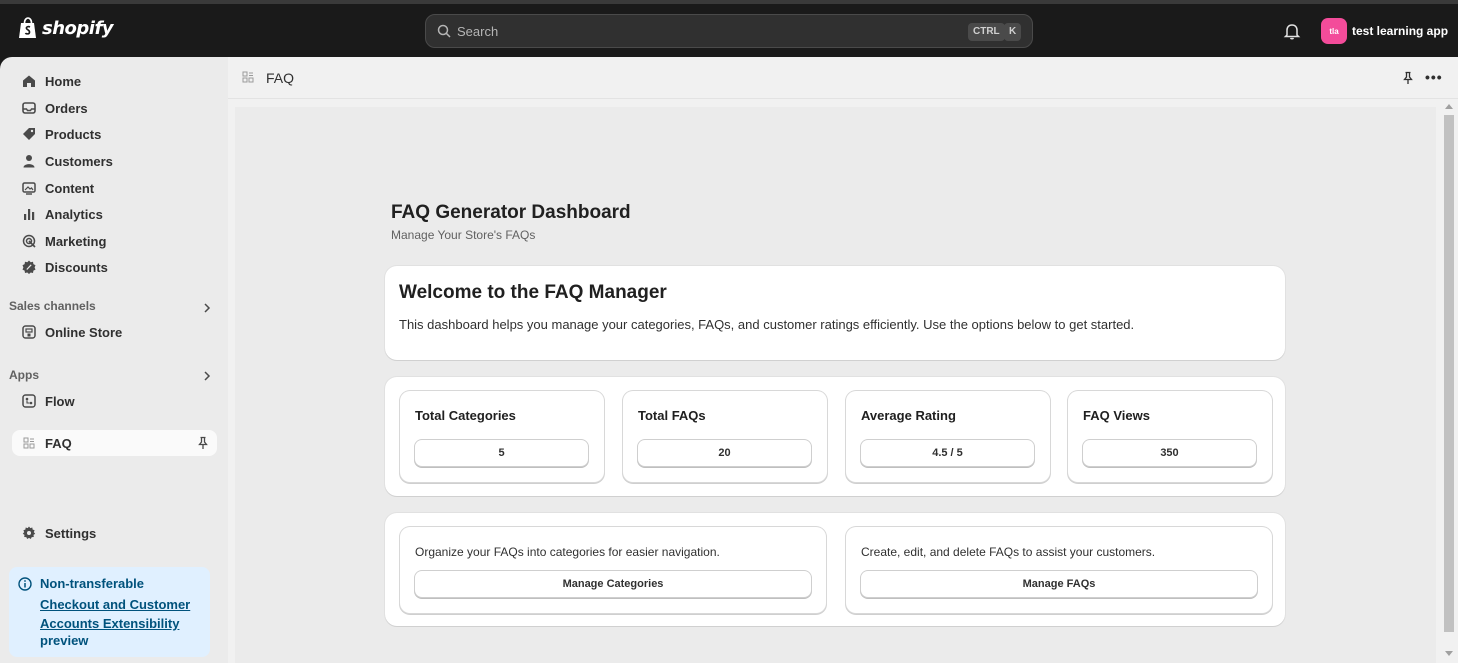  What do you see at coordinates (908, 415) in the screenshot?
I see `stat-label: Average Rating` at bounding box center [908, 415].